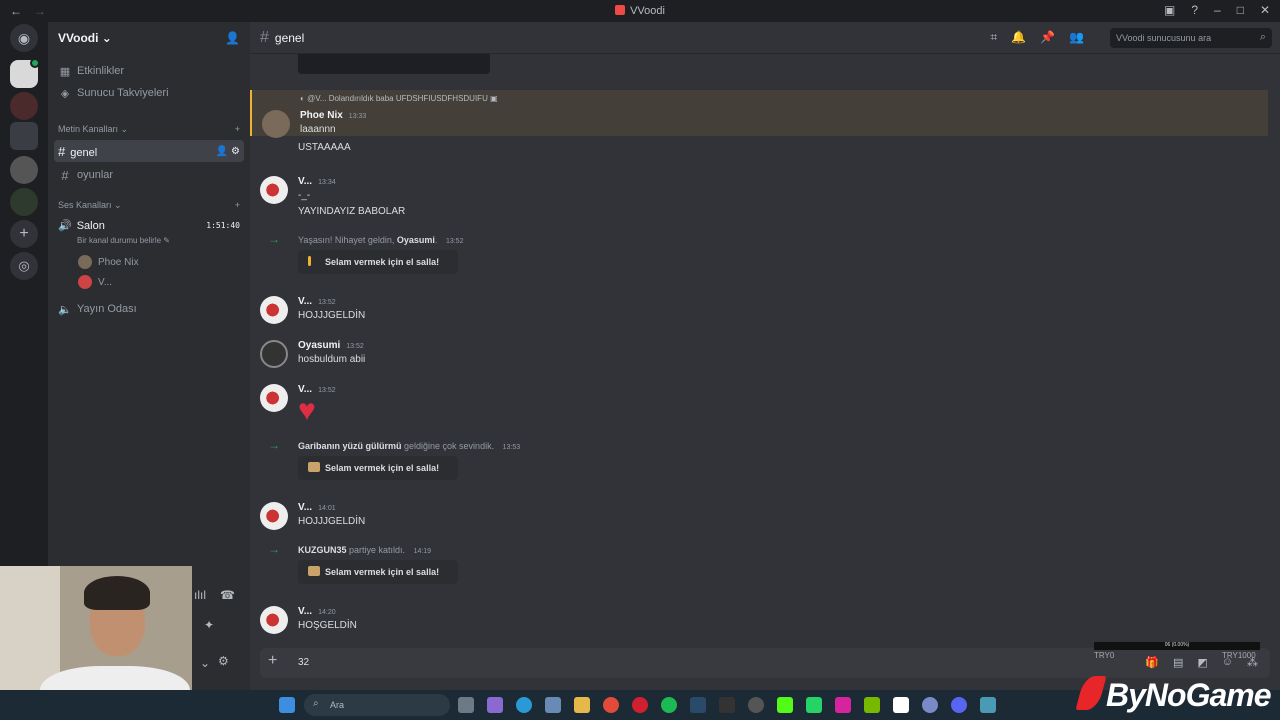 Image resolution: width=1280 pixels, height=720 pixels. I want to click on pin-icon: 📌, so click(1047, 37).